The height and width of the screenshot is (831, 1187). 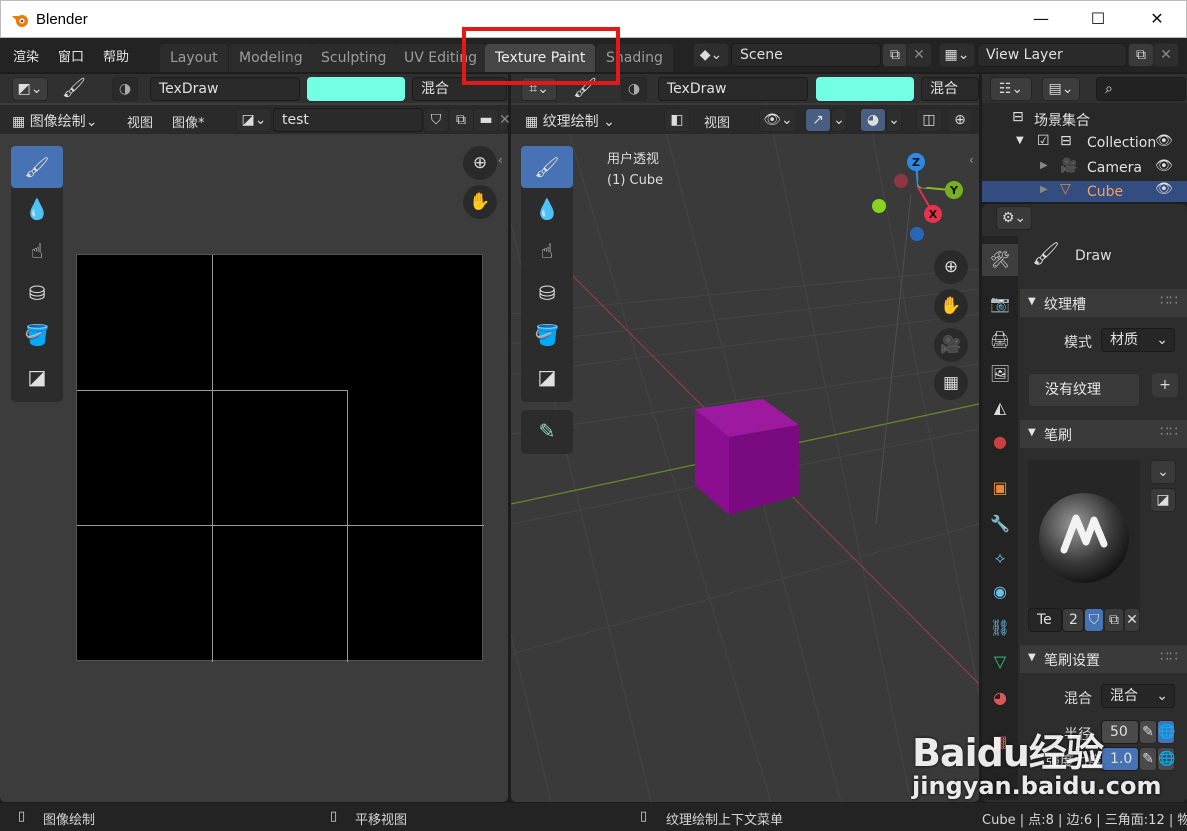 What do you see at coordinates (1043, 141) in the screenshot?
I see `collection-checkbox-icon: ☑` at bounding box center [1043, 141].